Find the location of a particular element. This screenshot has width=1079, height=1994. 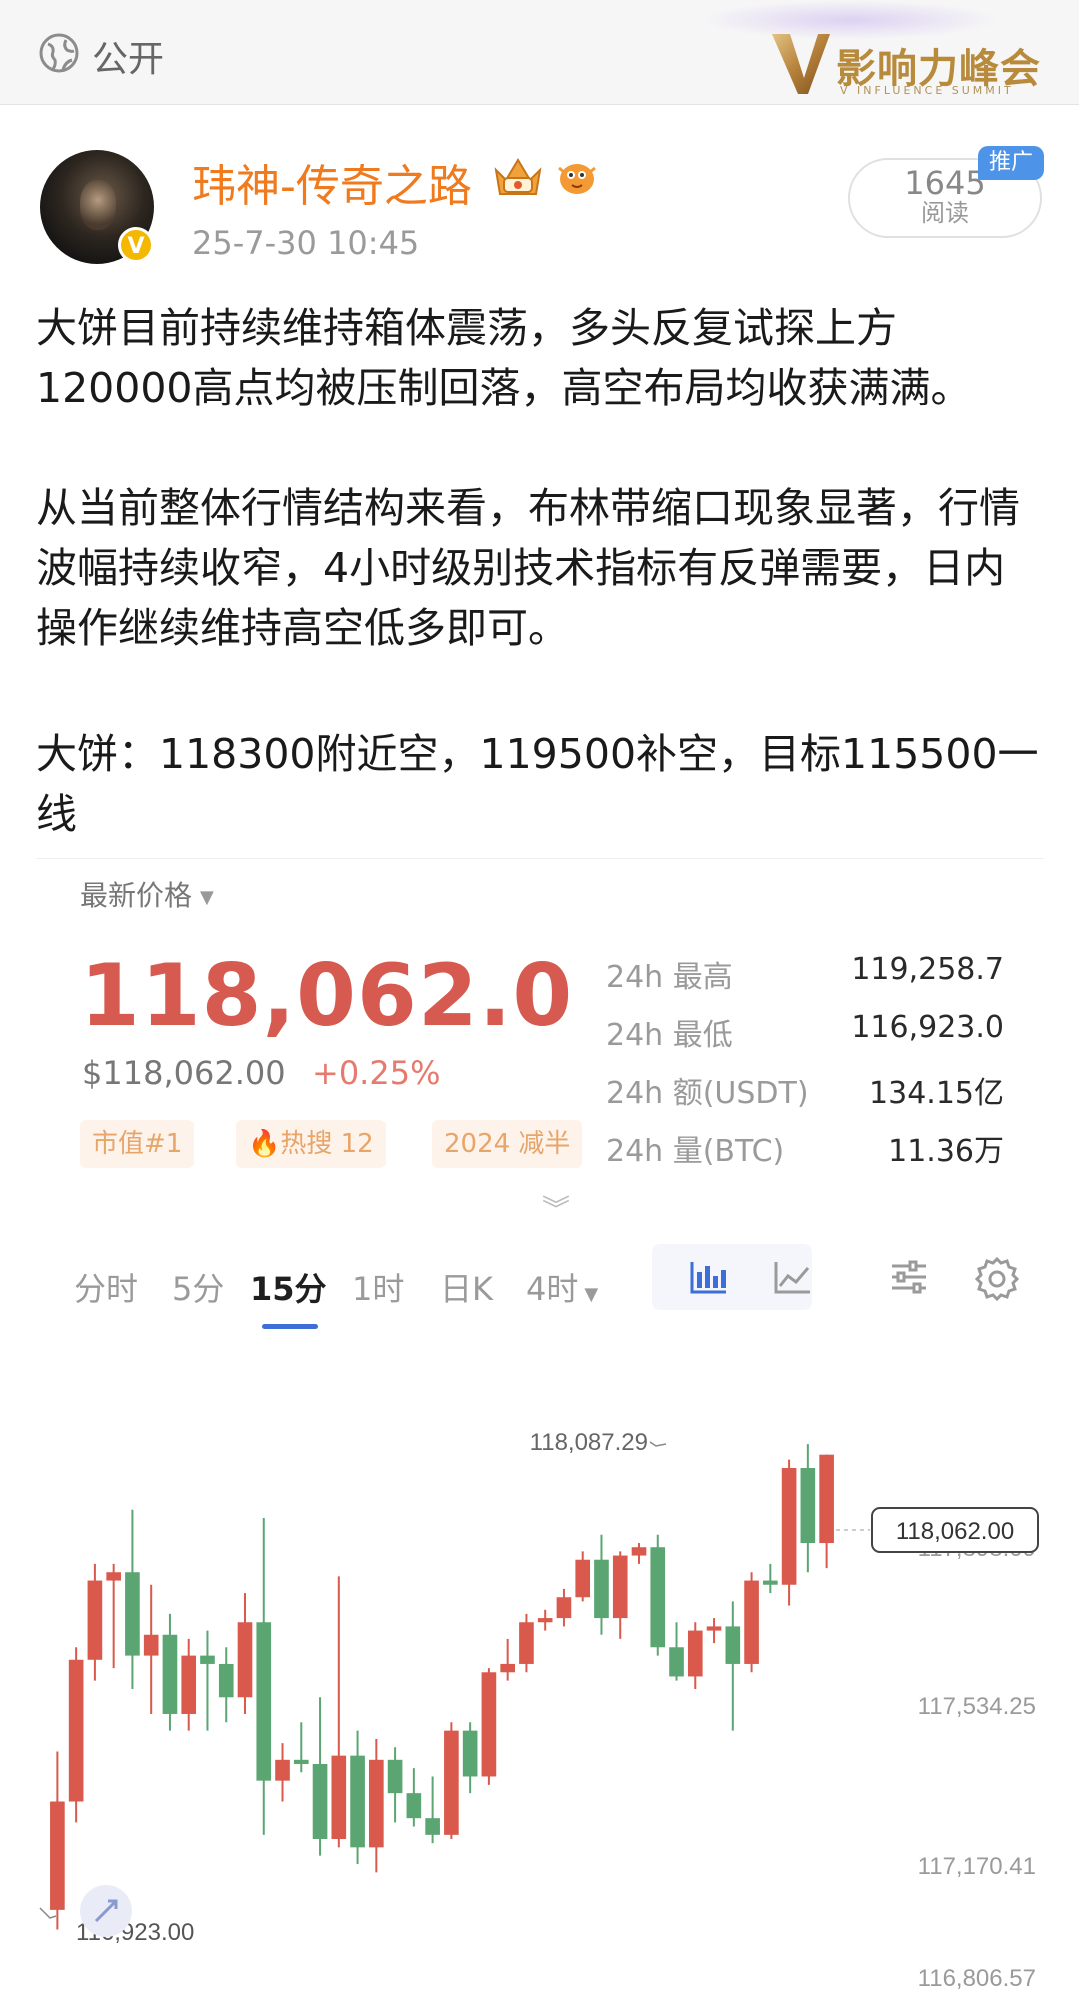

fish-badge-icon is located at coordinates (577, 179).